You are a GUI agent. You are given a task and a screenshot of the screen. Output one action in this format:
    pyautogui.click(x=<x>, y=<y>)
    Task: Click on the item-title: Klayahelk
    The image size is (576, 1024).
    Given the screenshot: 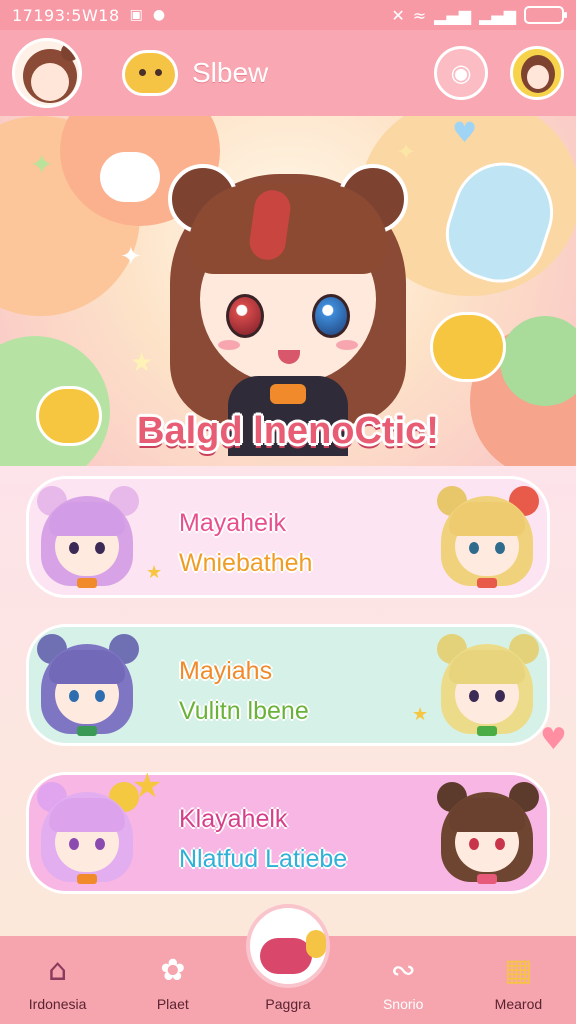 What is the action you would take?
    pyautogui.click(x=233, y=819)
    